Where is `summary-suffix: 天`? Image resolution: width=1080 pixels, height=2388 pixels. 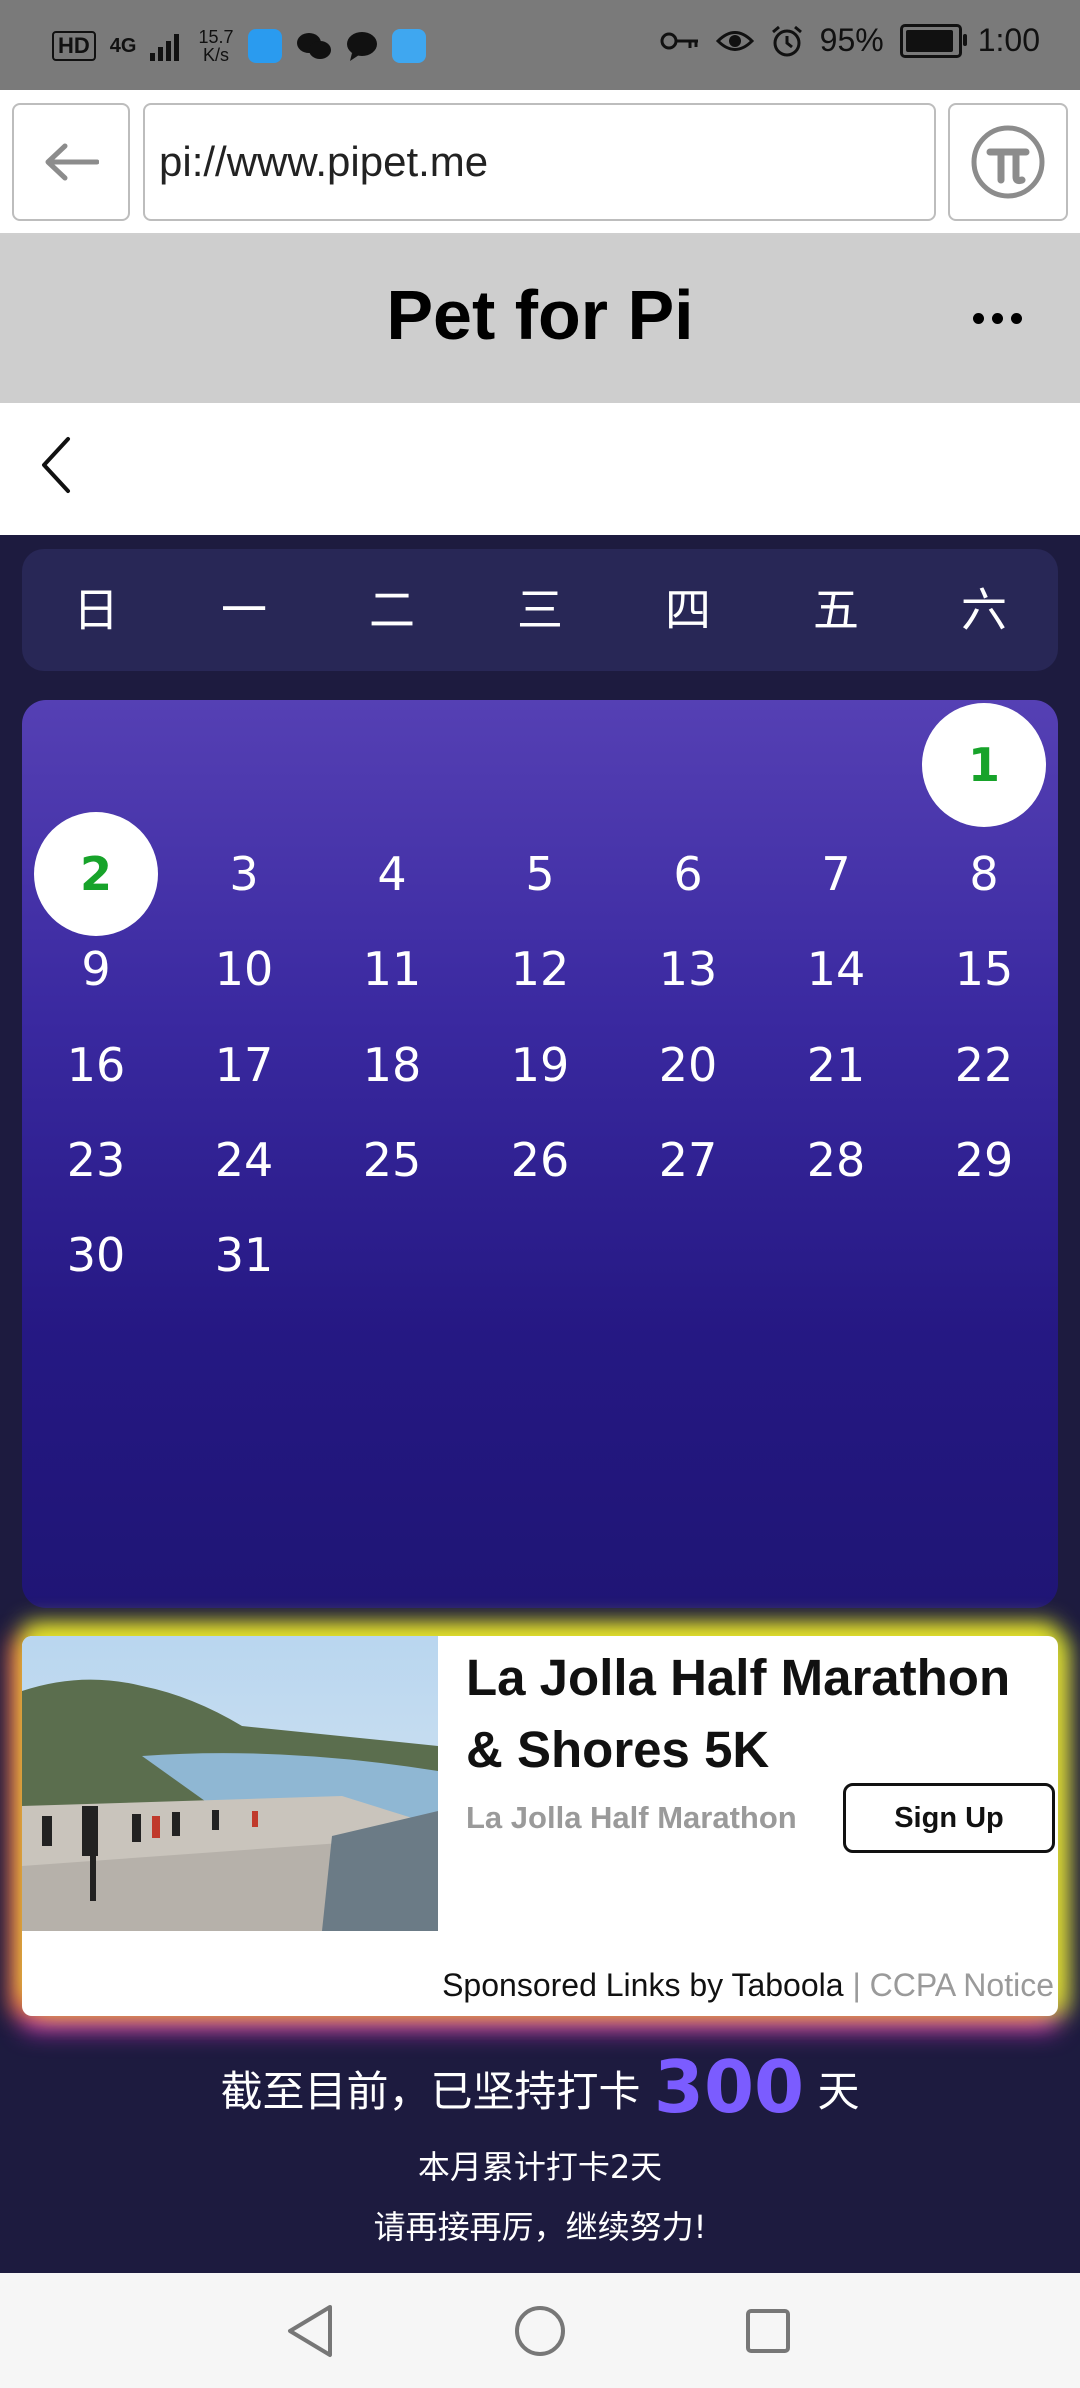 summary-suffix: 天 is located at coordinates (838, 2091).